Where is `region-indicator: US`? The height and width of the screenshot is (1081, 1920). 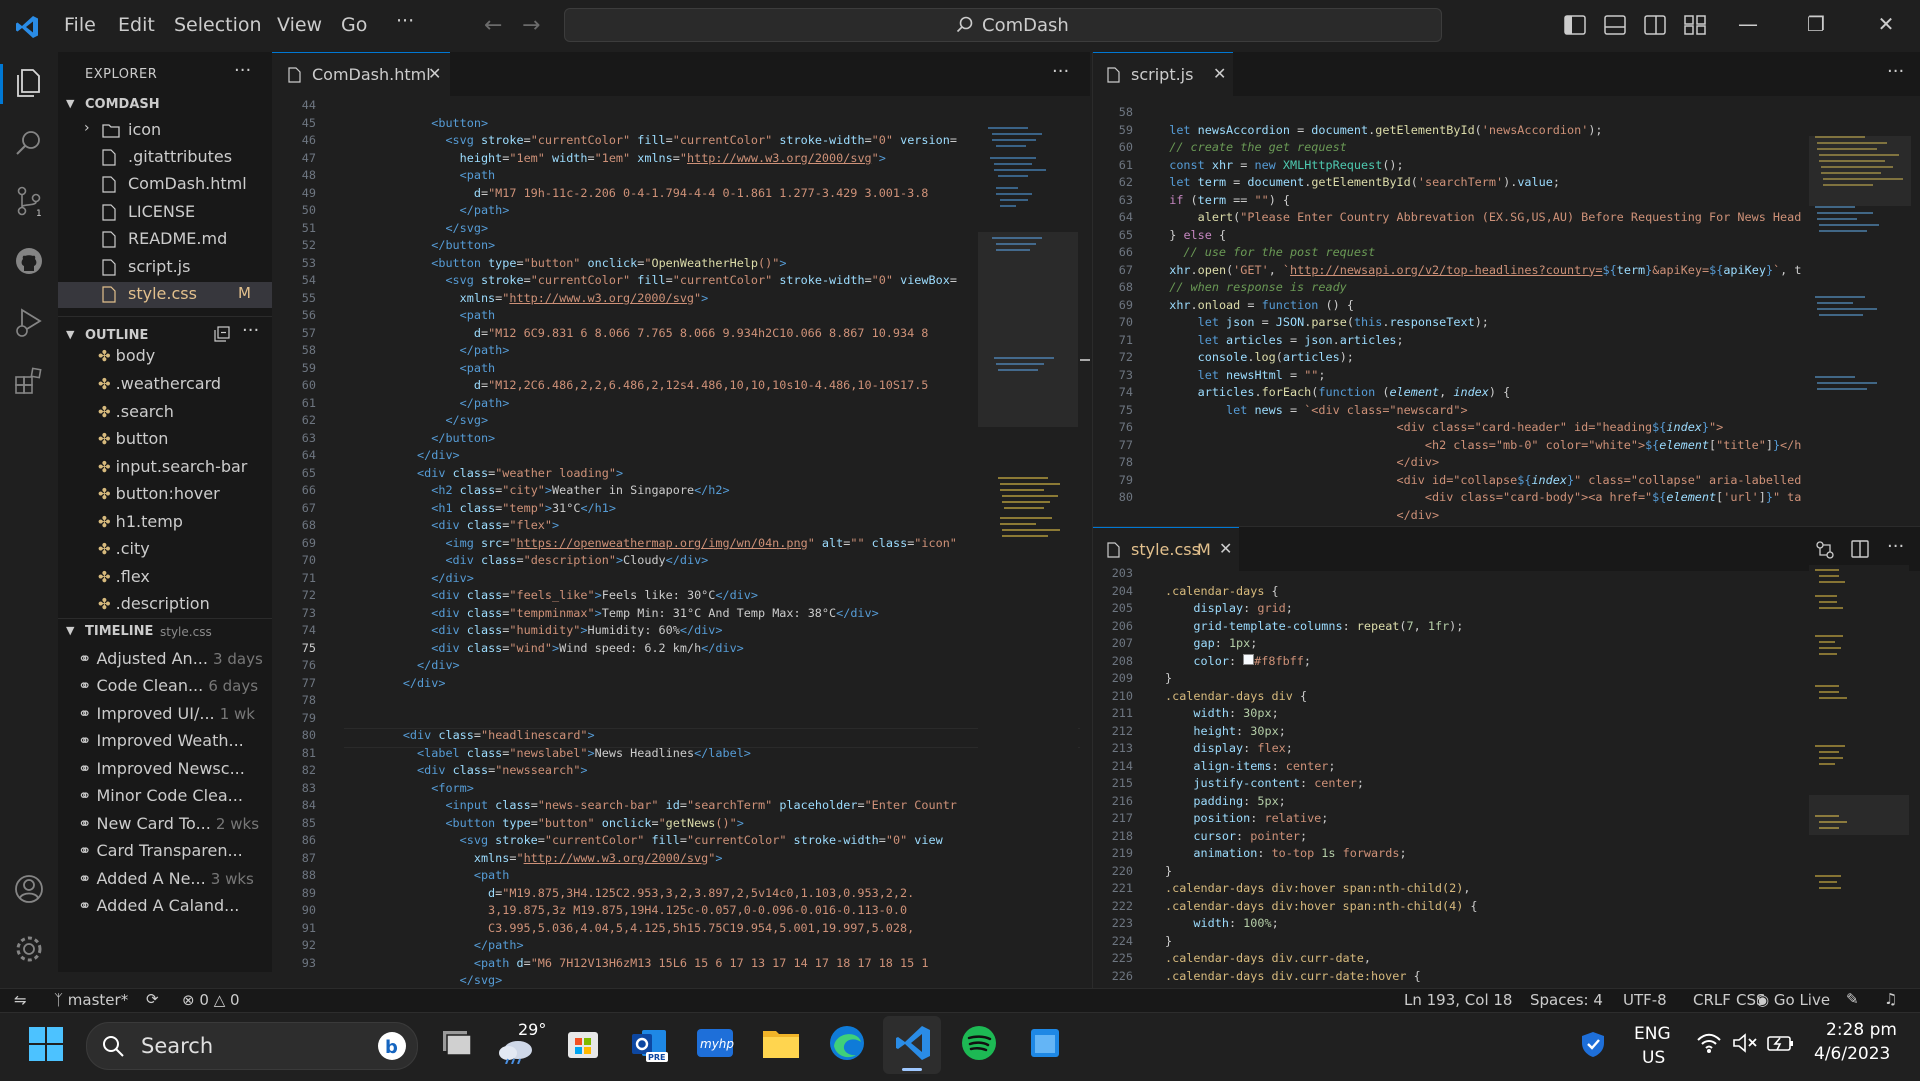
region-indicator: US is located at coordinates (1653, 1058).